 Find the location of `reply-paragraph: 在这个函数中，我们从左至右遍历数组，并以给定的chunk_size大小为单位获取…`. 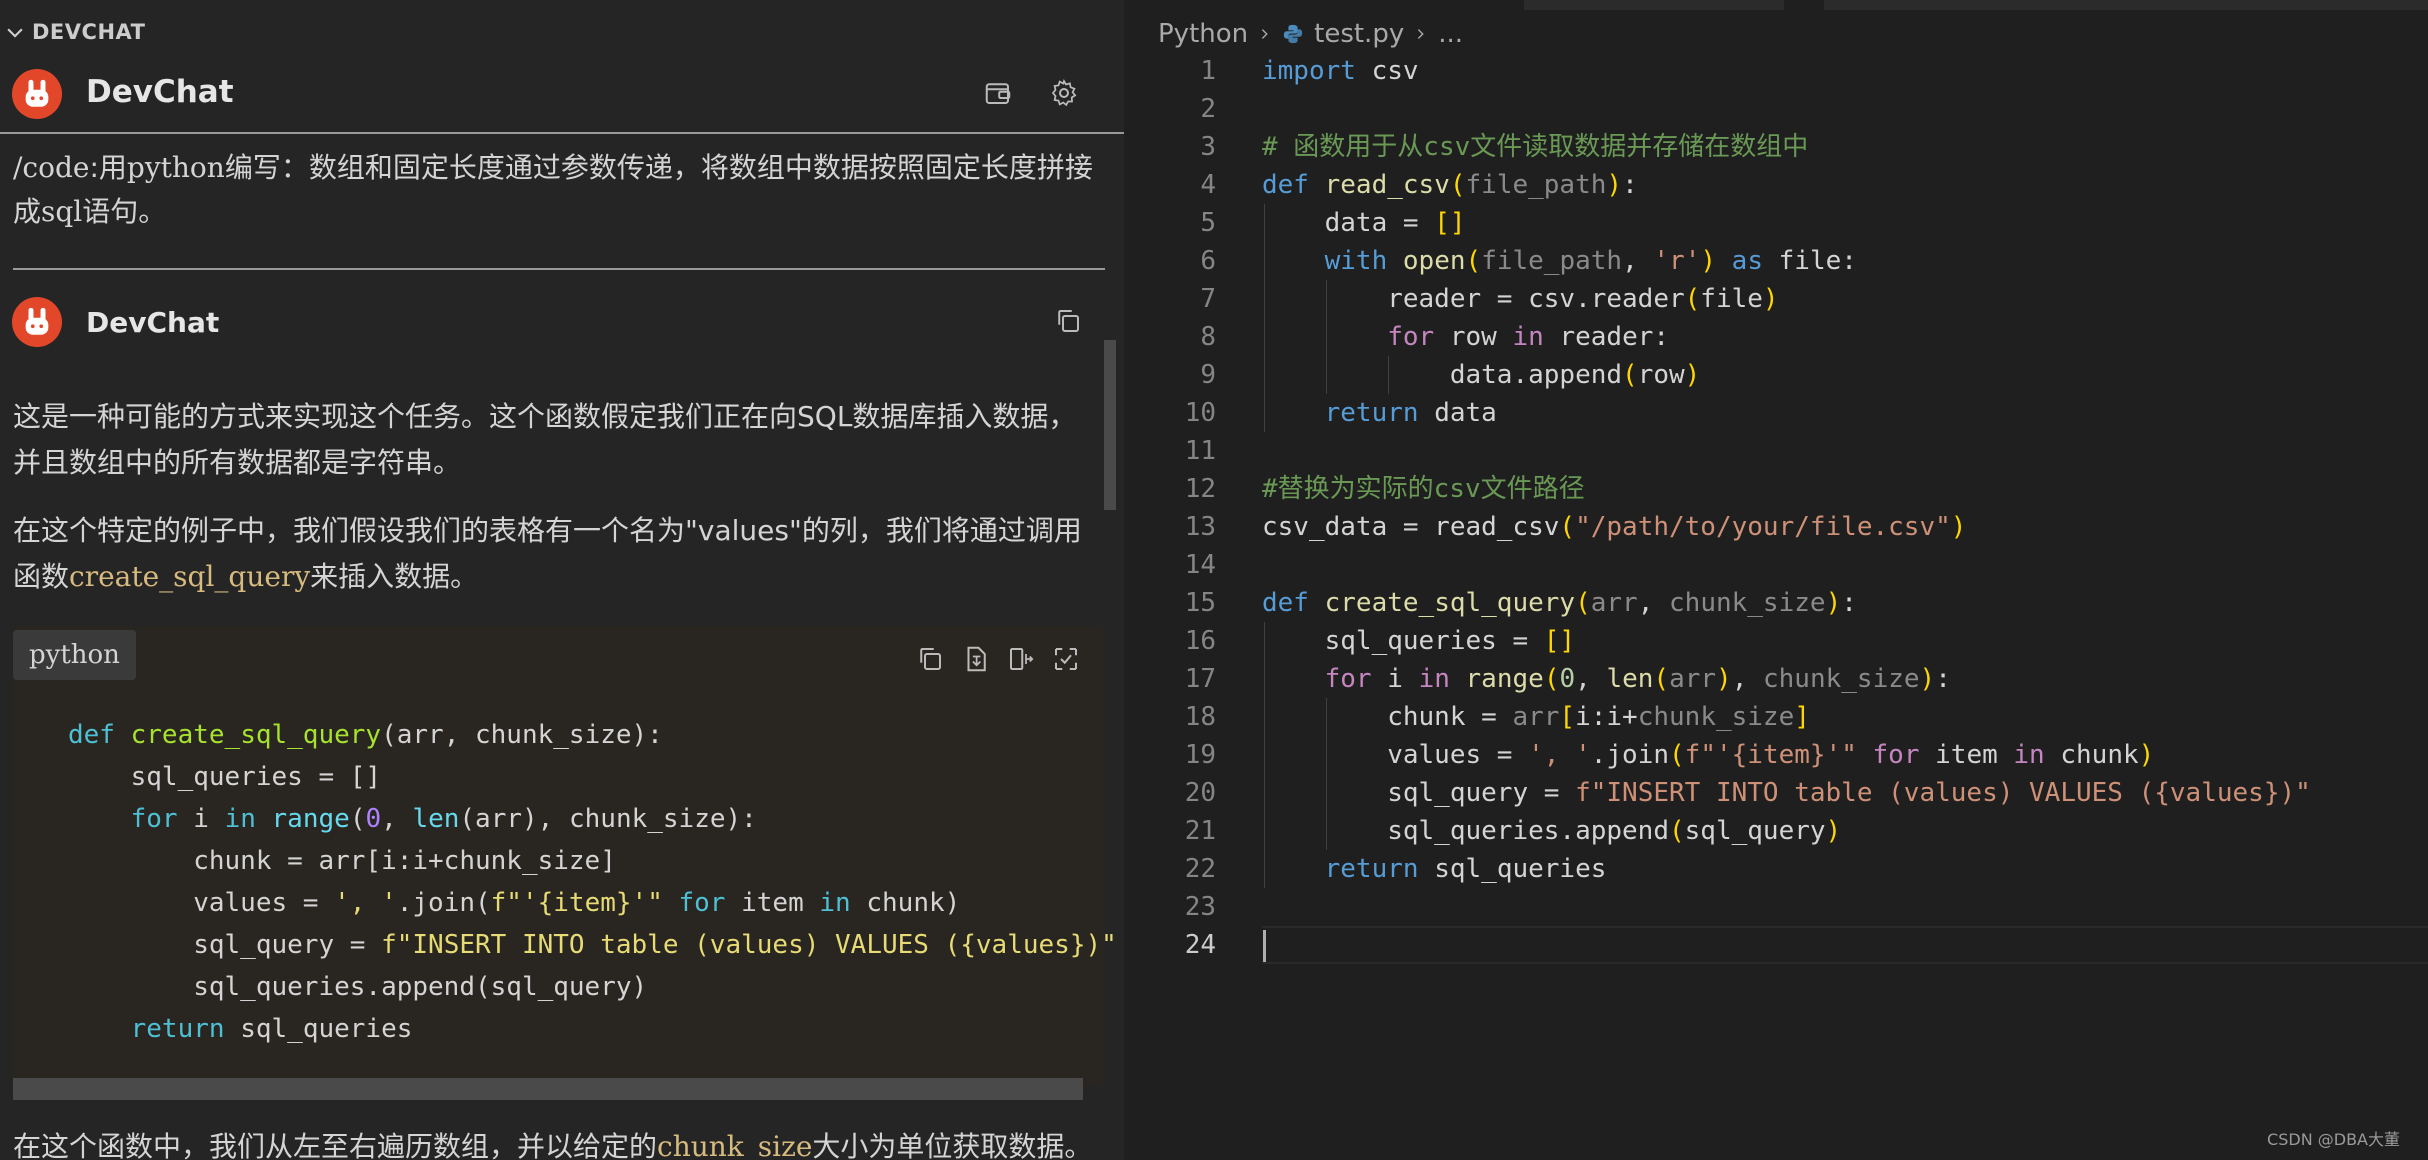

reply-paragraph: 在这个函数中，我们从左至右遍历数组，并以给定的chunk_size大小为单位获取… is located at coordinates (552, 1142).